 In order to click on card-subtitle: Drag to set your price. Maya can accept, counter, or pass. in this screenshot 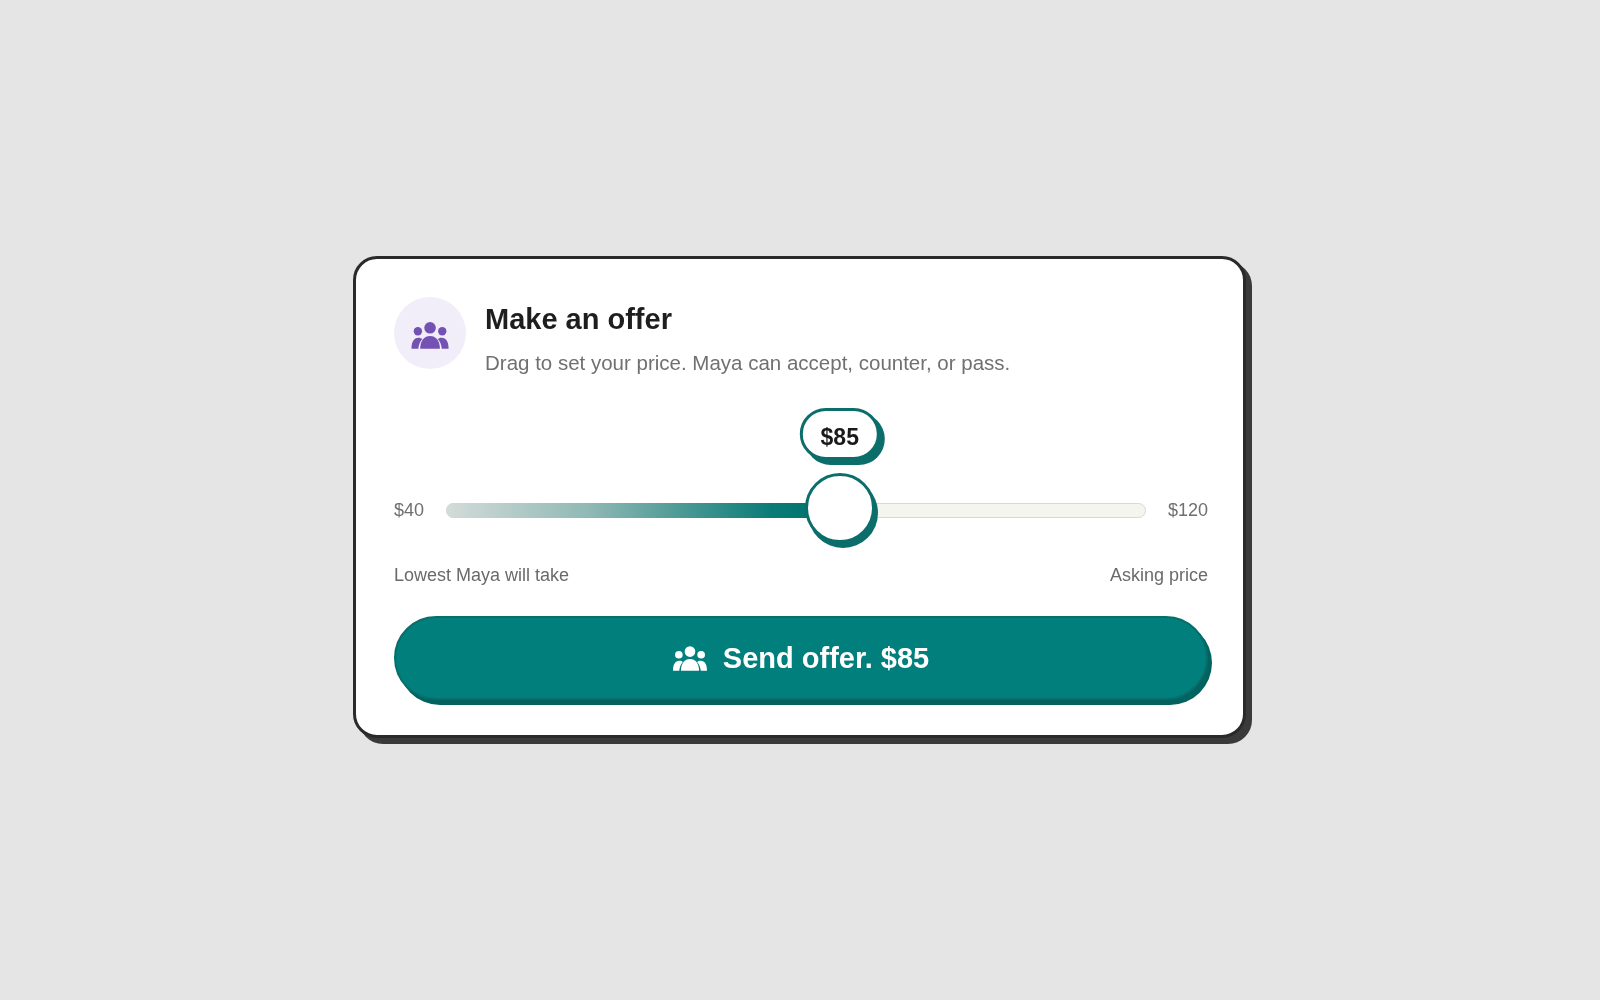, I will do `click(748, 363)`.